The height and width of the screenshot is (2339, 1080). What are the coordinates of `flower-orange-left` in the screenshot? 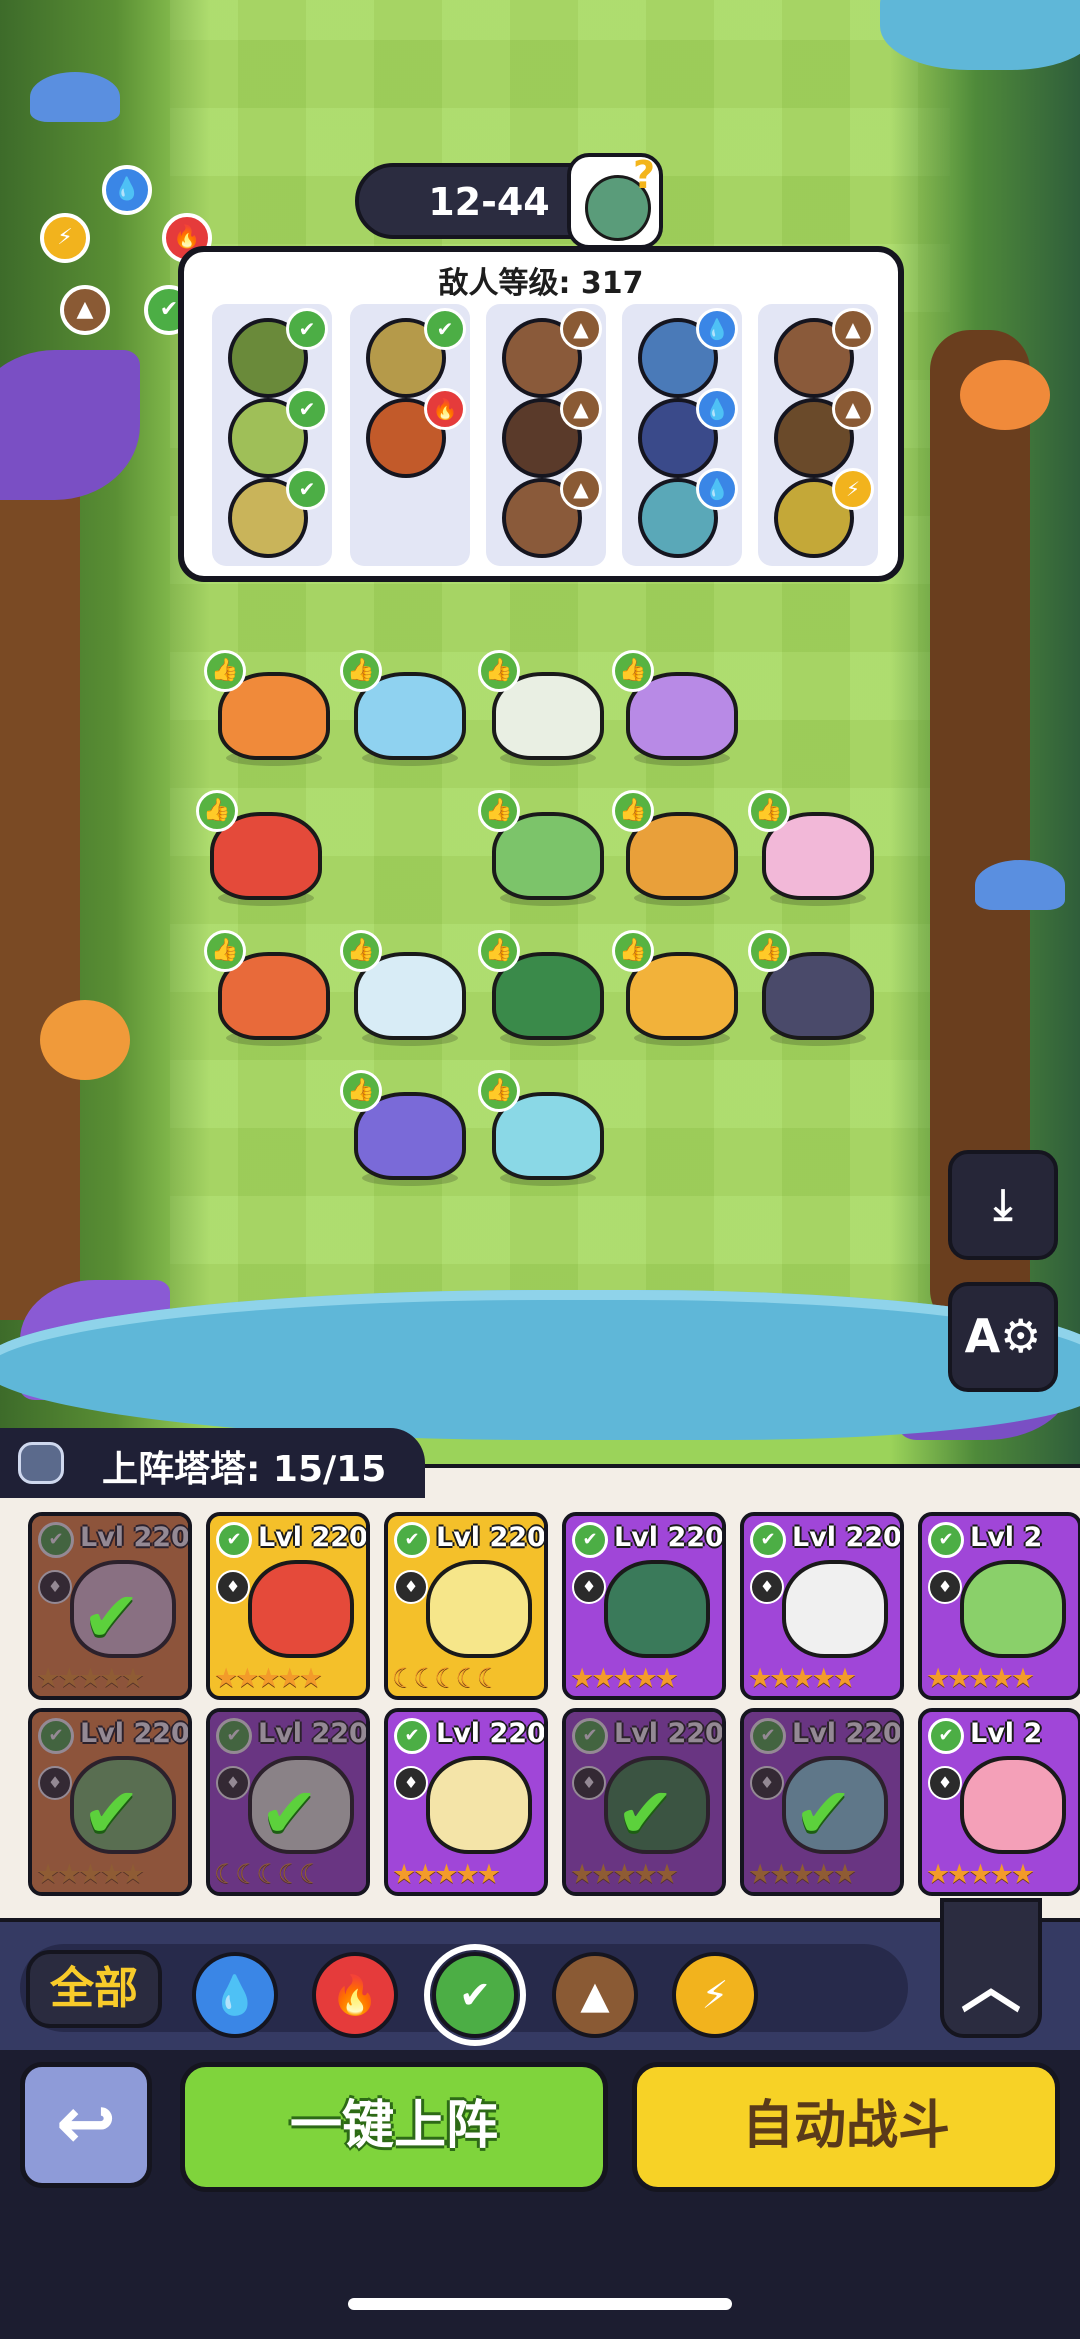 It's located at (85, 1040).